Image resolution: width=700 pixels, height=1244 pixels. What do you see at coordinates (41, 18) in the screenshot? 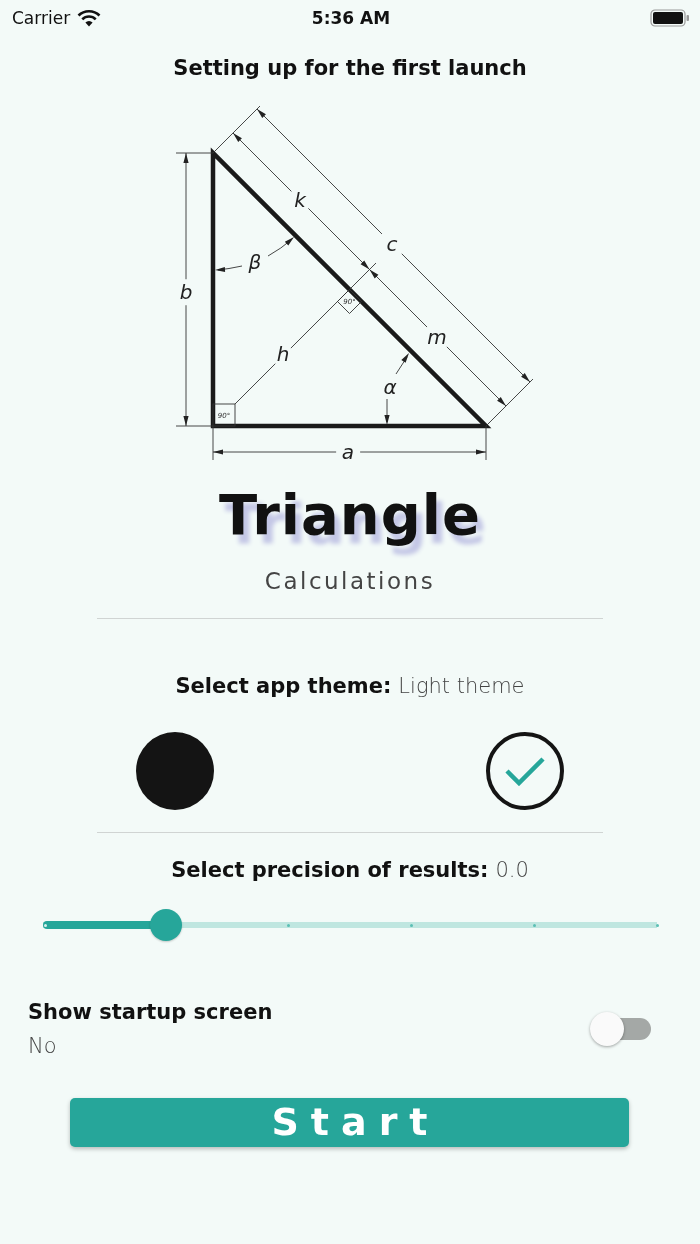
I see `carrier-label: Carrier` at bounding box center [41, 18].